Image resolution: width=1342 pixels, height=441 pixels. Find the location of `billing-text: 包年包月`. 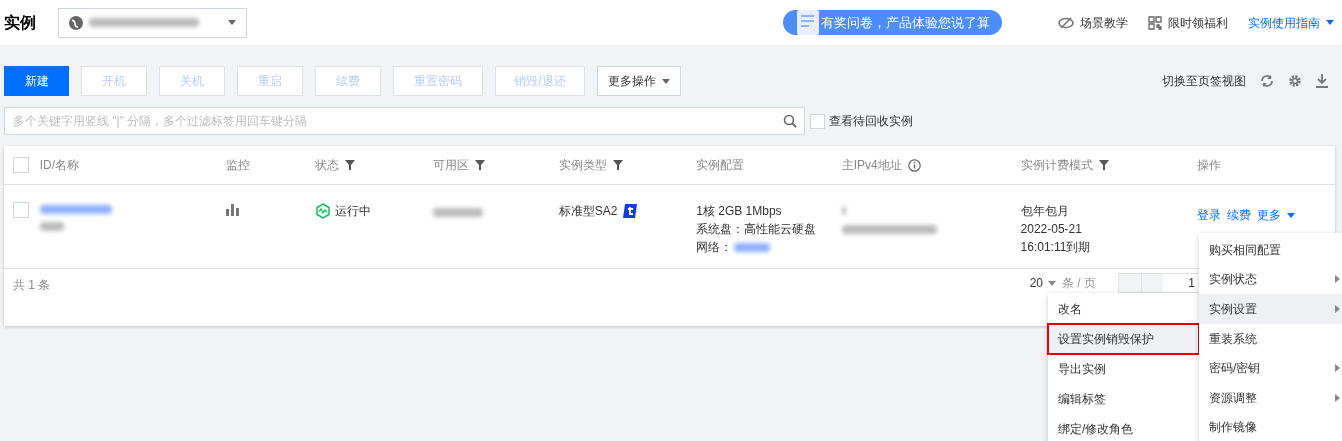

billing-text: 包年包月 is located at coordinates (1045, 211).